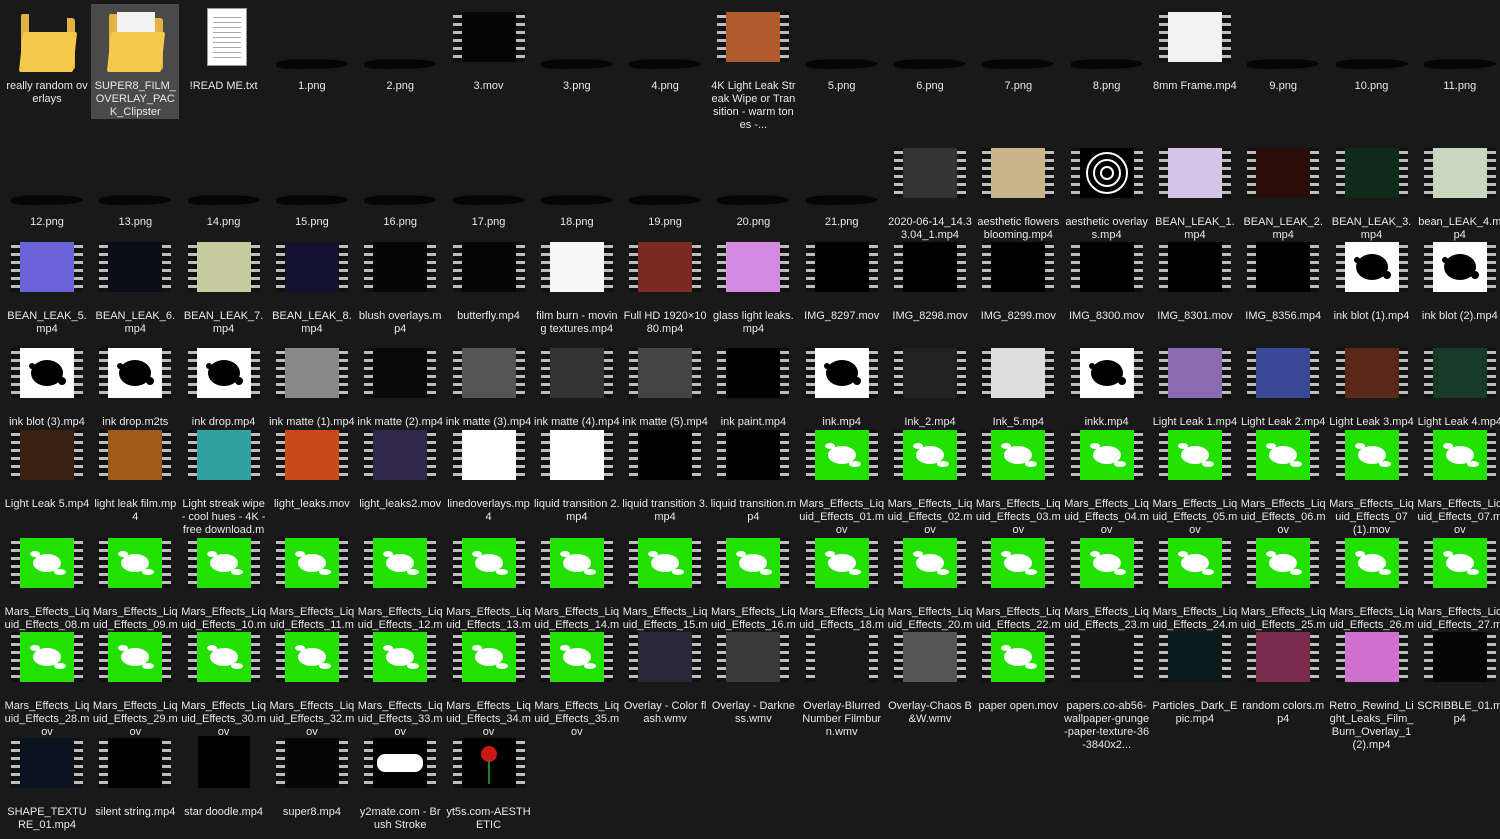 This screenshot has height=839, width=1500. What do you see at coordinates (1283, 191) in the screenshot?
I see `file-item: BEAN_LEAK_2.mp4` at bounding box center [1283, 191].